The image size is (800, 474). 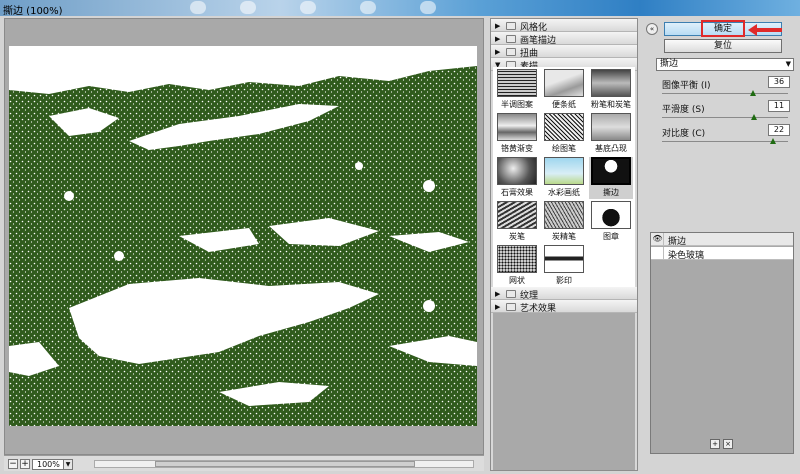 What do you see at coordinates (564, 280) in the screenshot?
I see `filter-label: 影印` at bounding box center [564, 280].